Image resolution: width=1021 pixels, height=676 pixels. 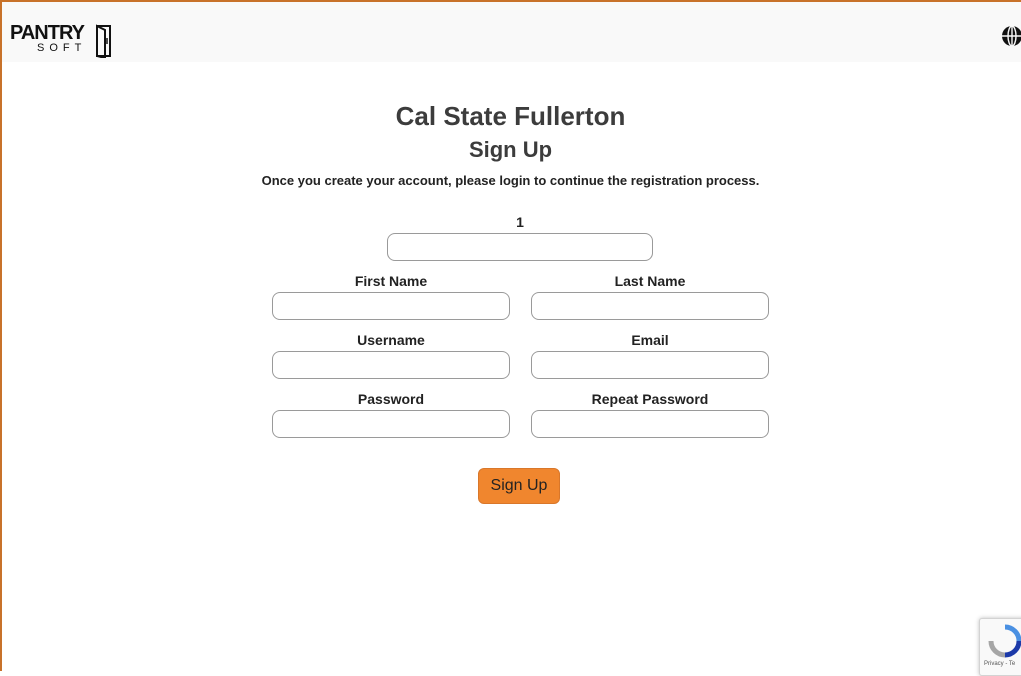 I want to click on recaptcha-text: Privacy - Te, so click(x=999, y=664).